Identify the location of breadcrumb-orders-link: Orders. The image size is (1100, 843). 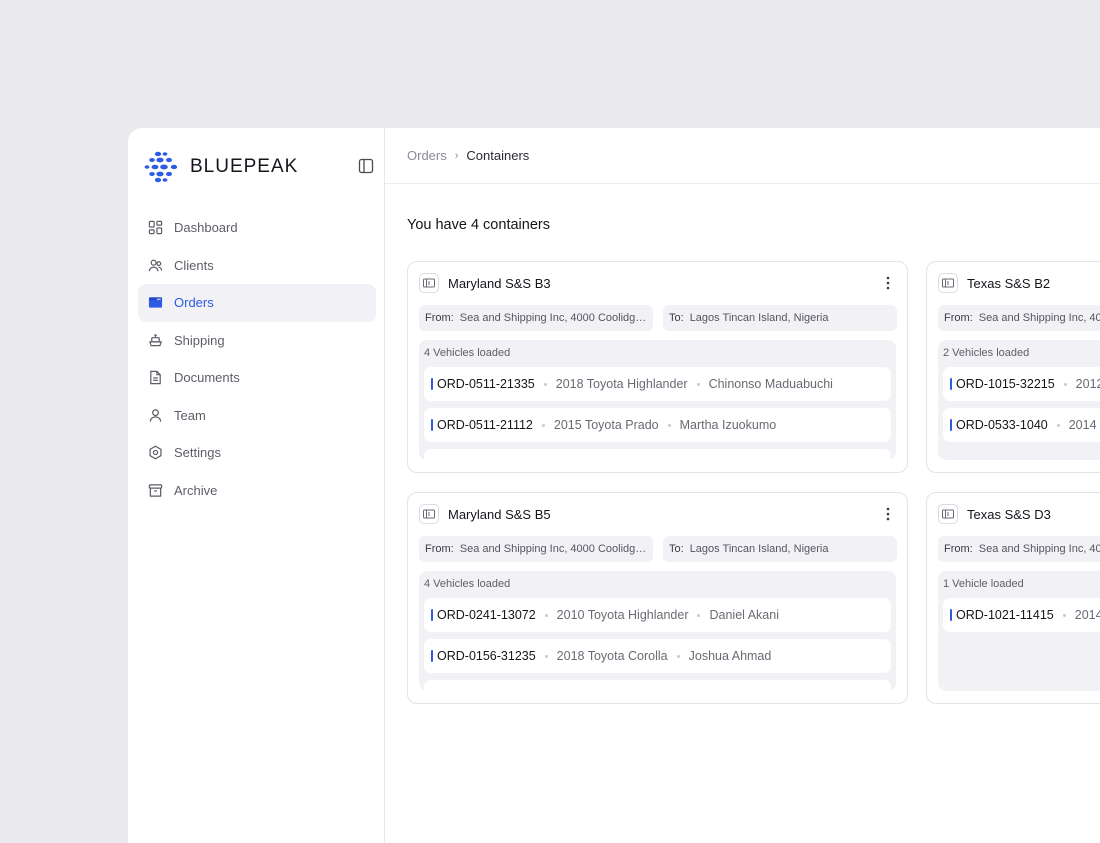
(427, 155).